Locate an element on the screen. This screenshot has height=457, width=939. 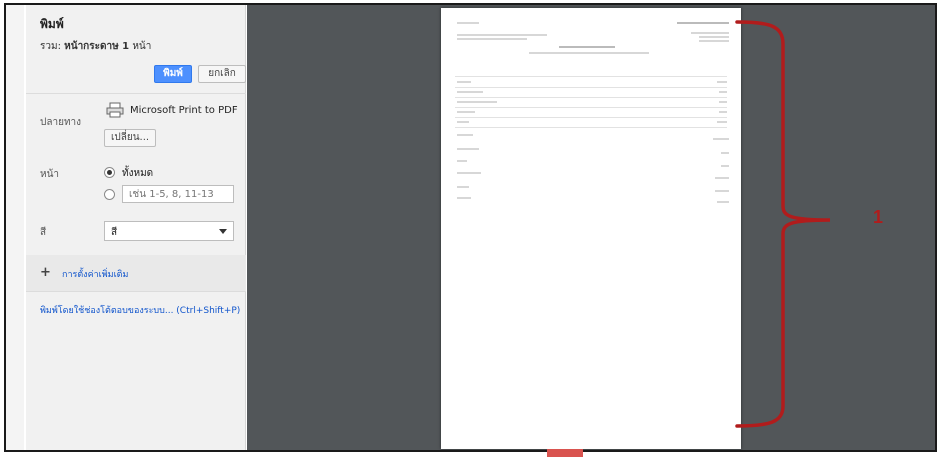
destination-printer-name: Microsoft Print to PDF is located at coordinates (184, 110).